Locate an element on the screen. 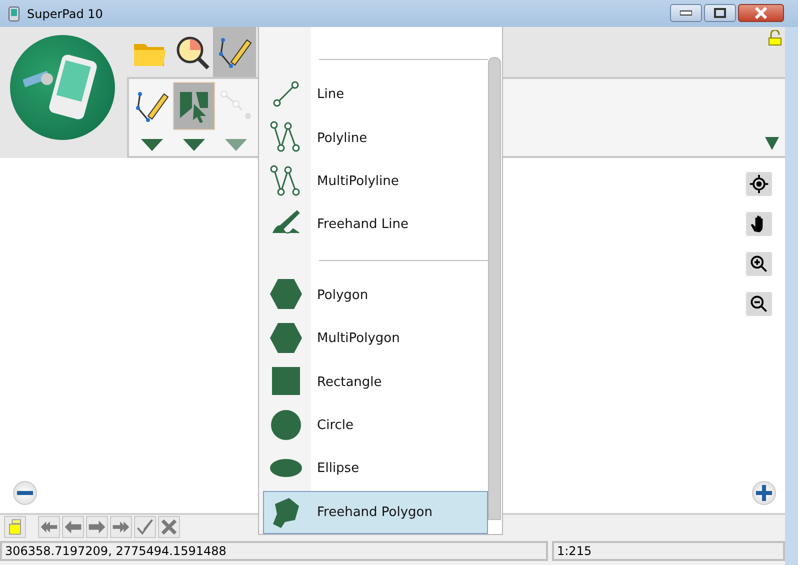  maximize-button is located at coordinates (720, 13).